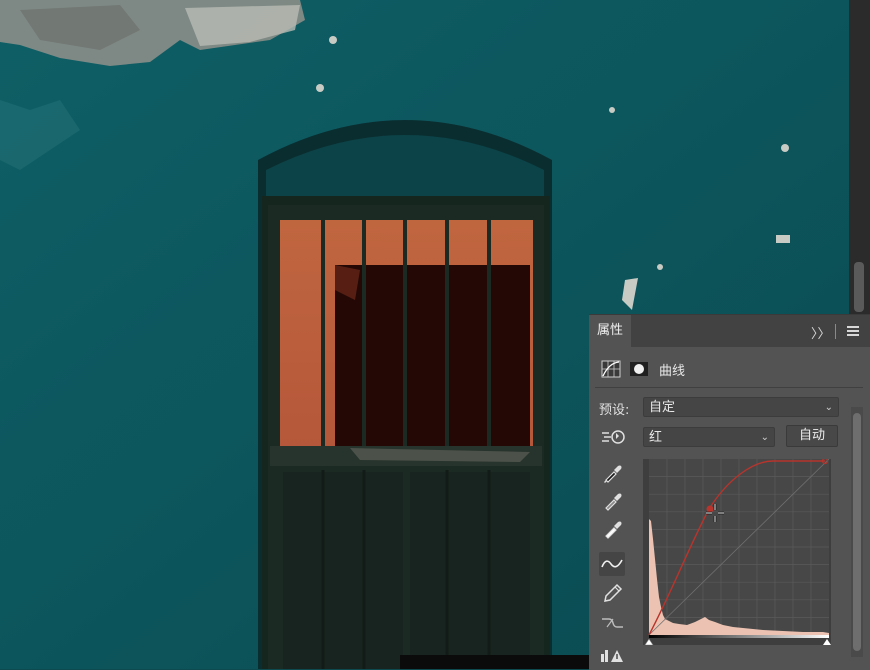 The width and height of the screenshot is (870, 670). What do you see at coordinates (729, 387) in the screenshot?
I see `header-divider` at bounding box center [729, 387].